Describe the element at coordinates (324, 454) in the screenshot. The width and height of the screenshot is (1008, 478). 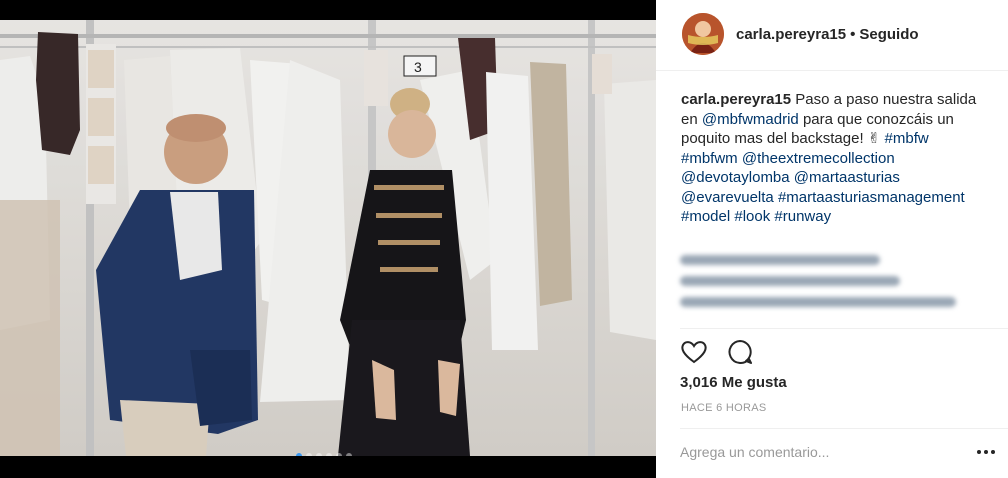
I see `carousel-indicator` at that location.